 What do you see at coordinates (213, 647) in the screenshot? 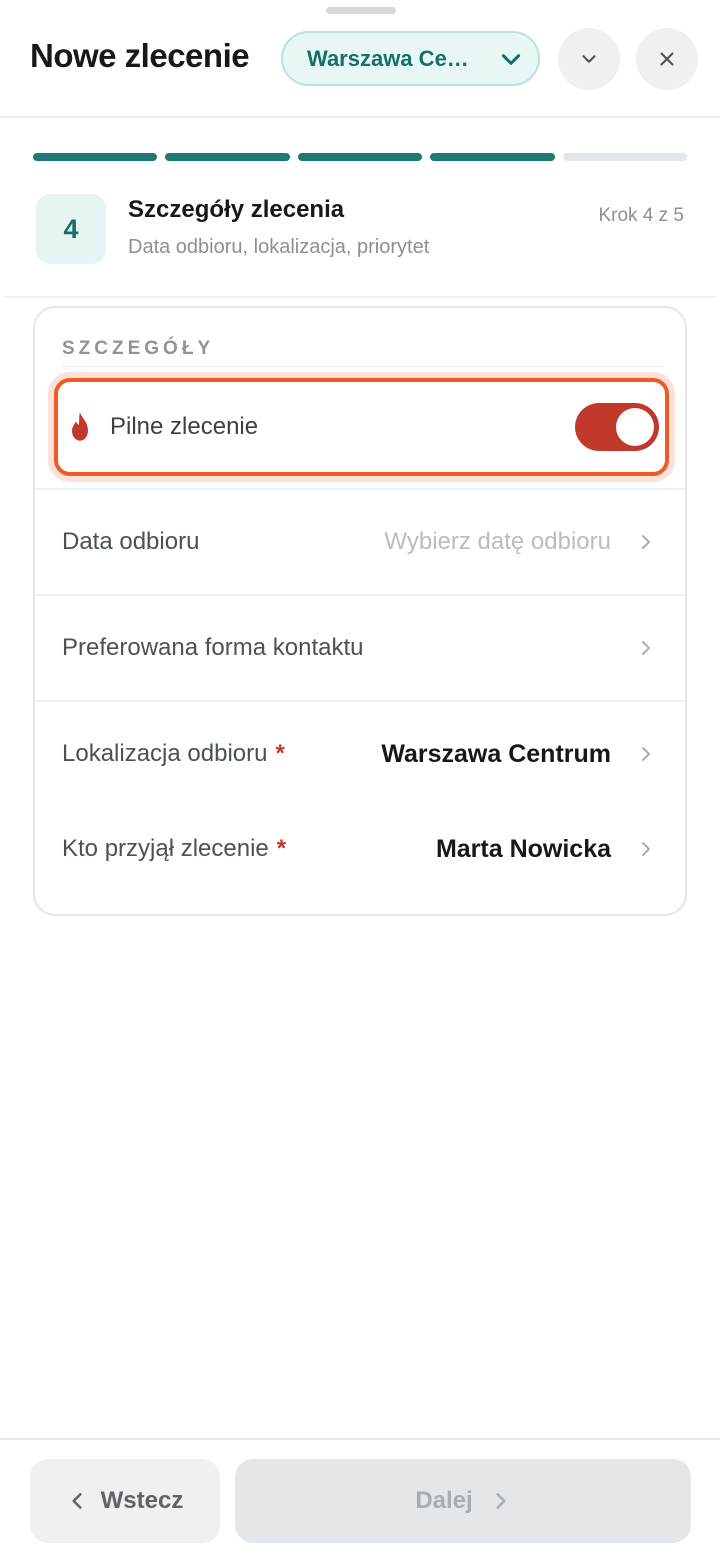
I see `contact-preference-label: Preferowana forma kontaktu` at bounding box center [213, 647].